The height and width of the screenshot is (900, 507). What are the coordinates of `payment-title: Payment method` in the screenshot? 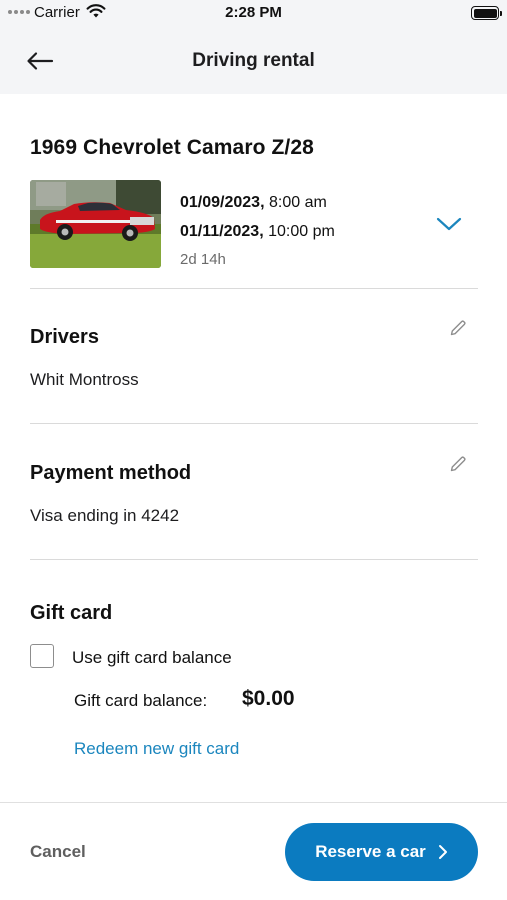 It's located at (111, 473).